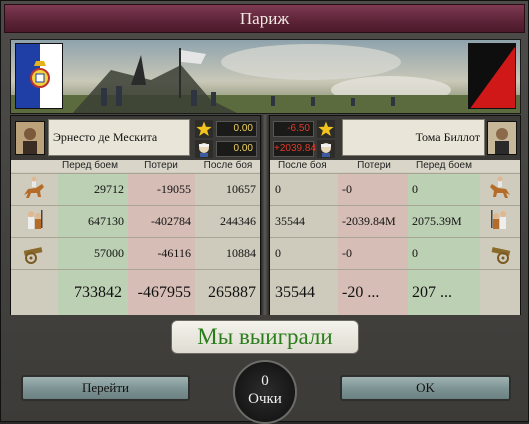  Describe the element at coordinates (161, 189) in the screenshot. I see `left-cavalry-losses: -19055` at that location.